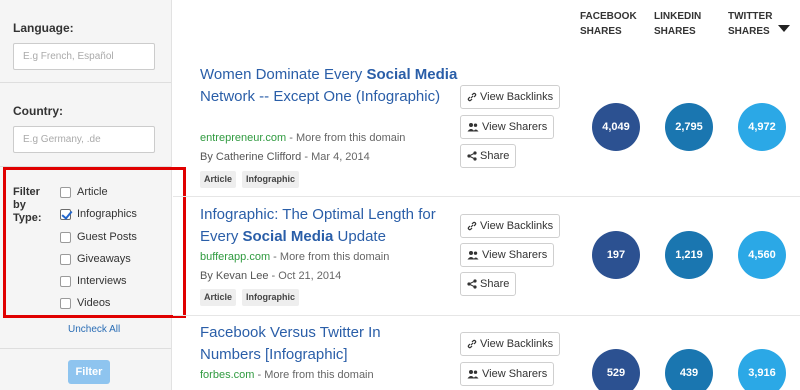 The height and width of the screenshot is (390, 800). I want to click on domain-line: entrepreneur.com - More from this domain, so click(302, 138).